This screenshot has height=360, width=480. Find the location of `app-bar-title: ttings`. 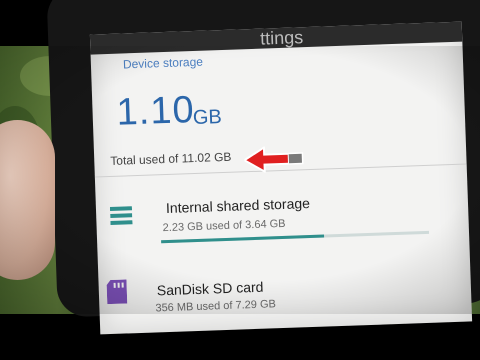

app-bar-title: ttings is located at coordinates (281, 38).